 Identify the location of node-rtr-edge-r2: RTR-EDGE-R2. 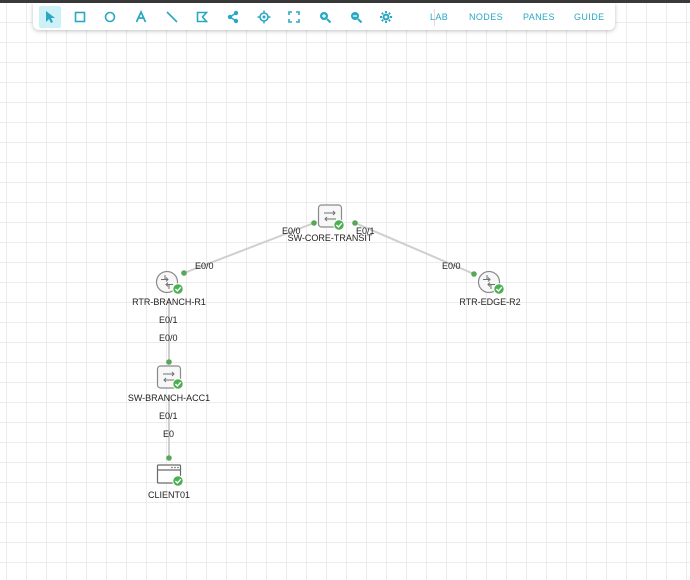
(490, 289).